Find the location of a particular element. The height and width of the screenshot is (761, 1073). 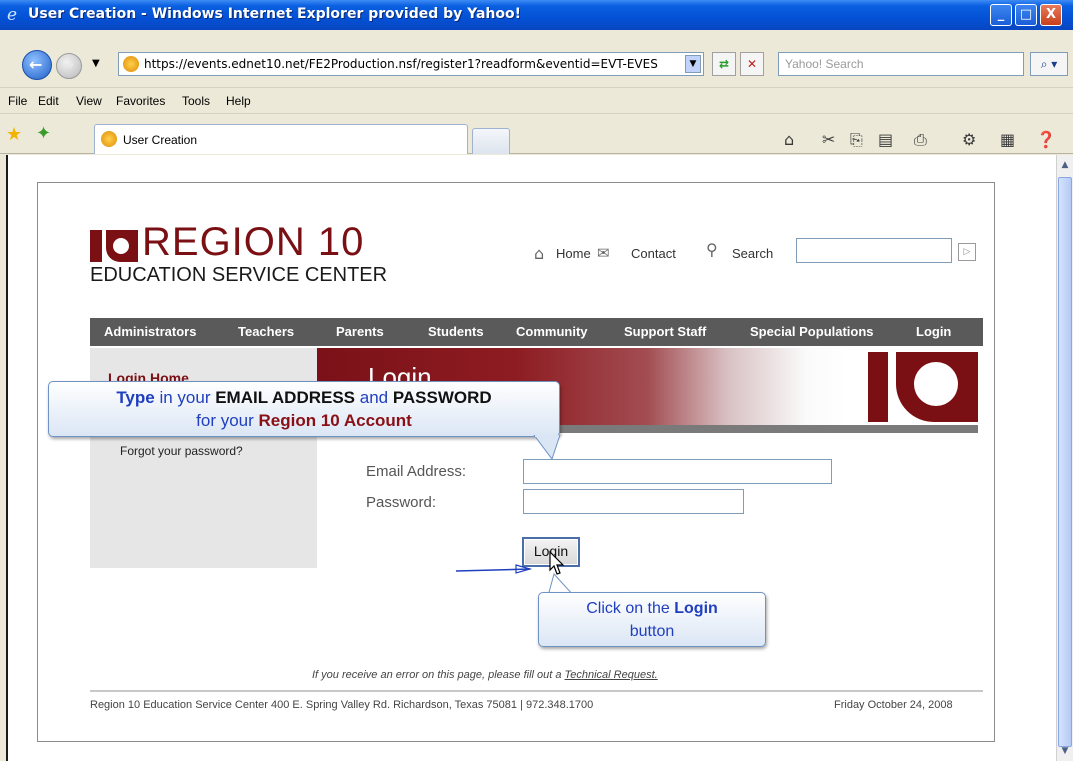

callout-line-1: Click on the Login is located at coordinates (652, 609).